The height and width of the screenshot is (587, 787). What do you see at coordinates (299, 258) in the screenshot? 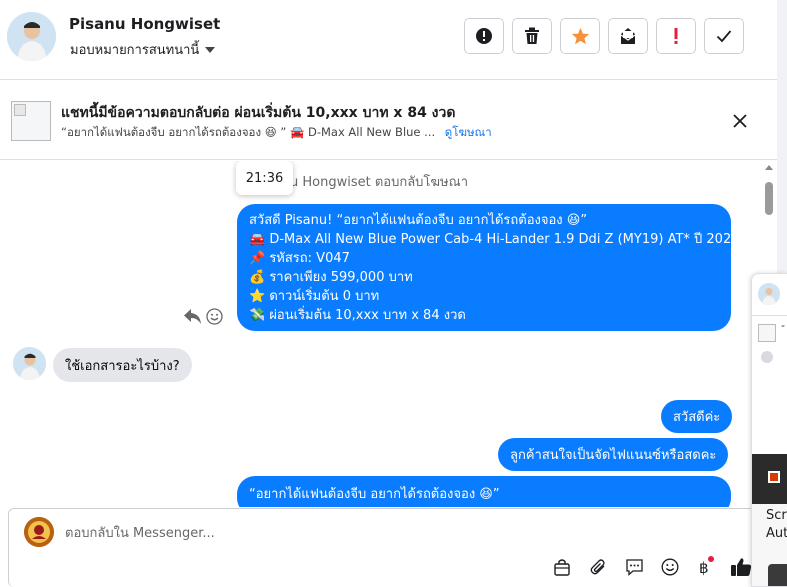
I see `ad-message-line: 📌 รหัสรถ: V047` at bounding box center [299, 258].